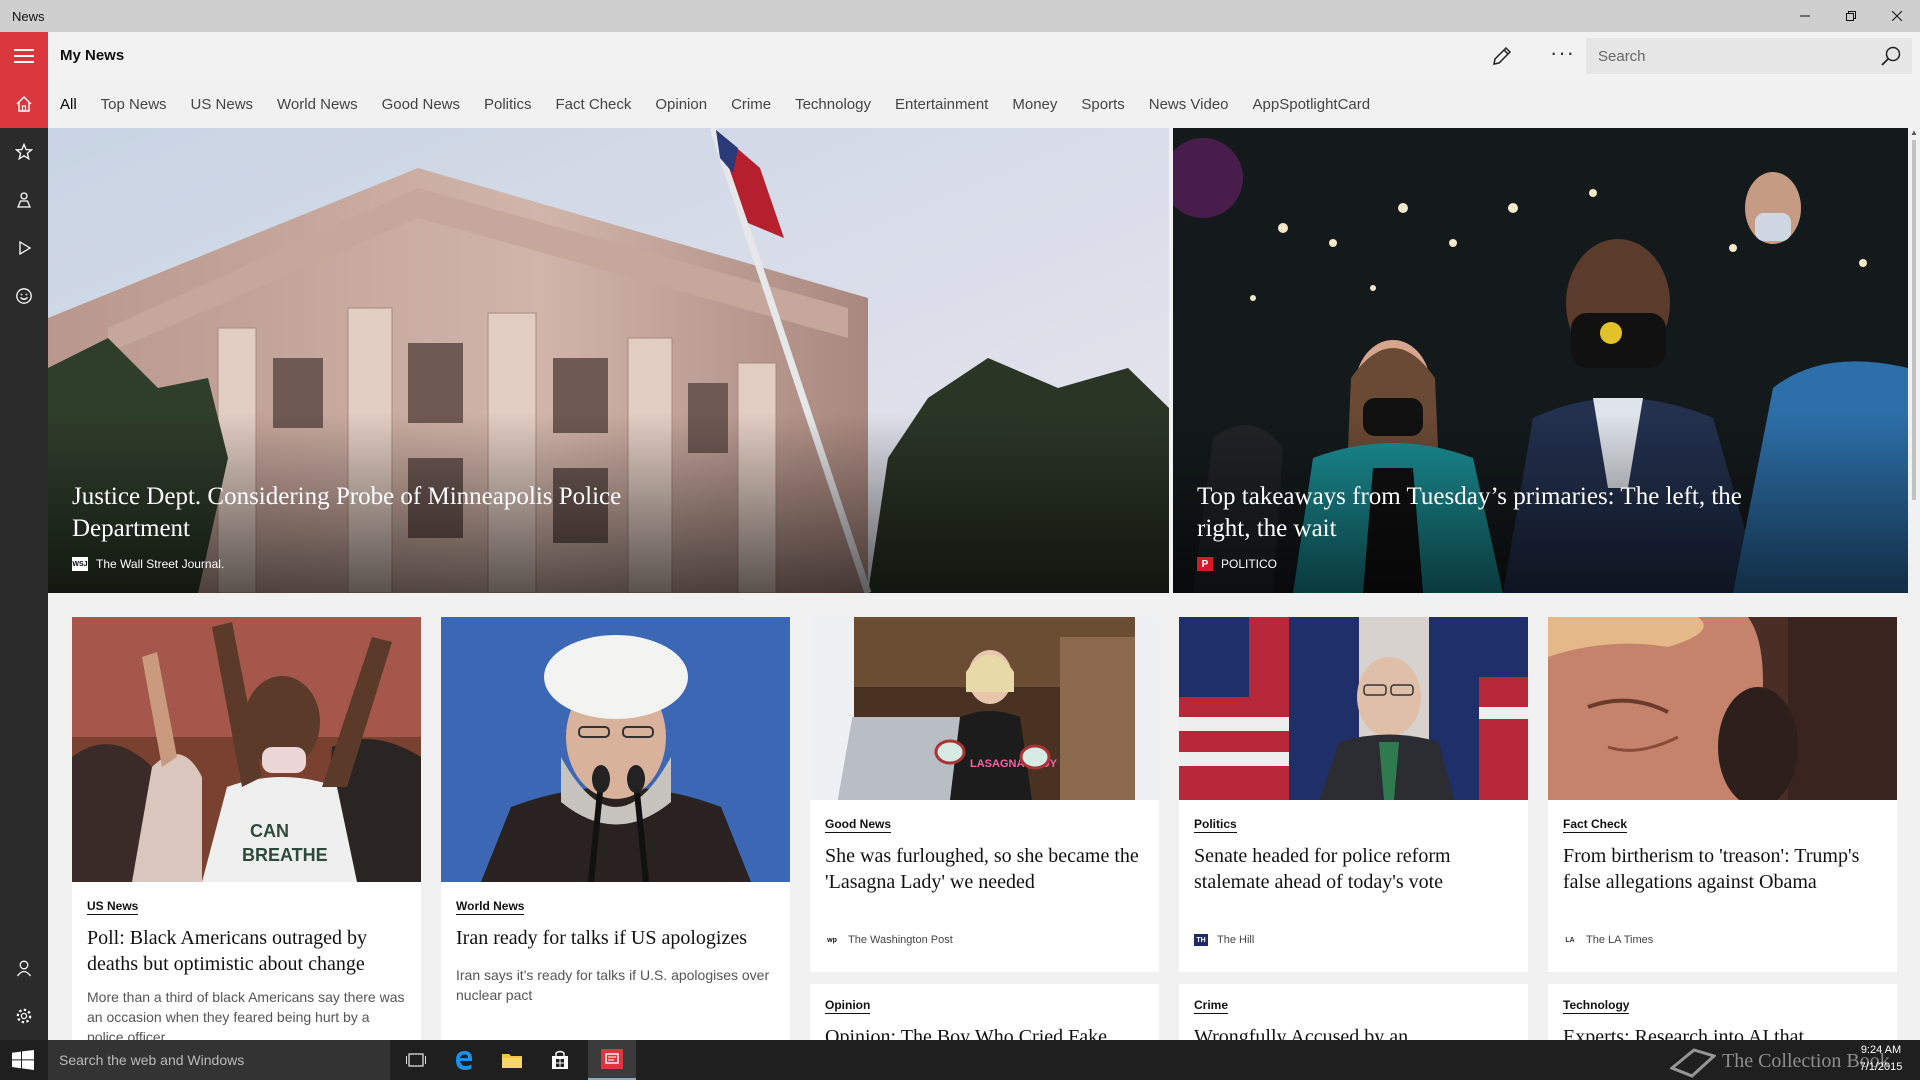 This screenshot has width=1920, height=1080. Describe the element at coordinates (23, 1060) in the screenshot. I see `windows-start-icon` at that location.